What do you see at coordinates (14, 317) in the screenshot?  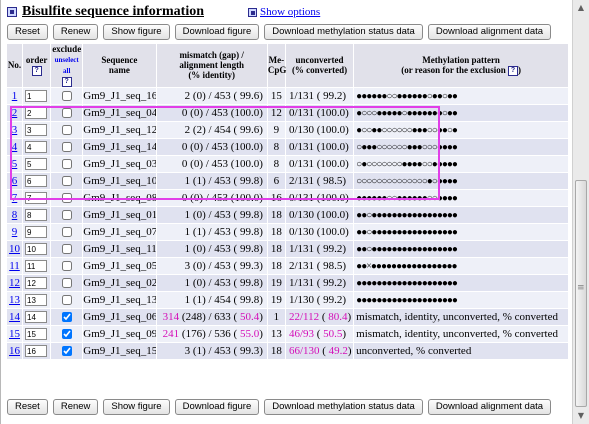 I see `row-number-link: 14` at bounding box center [14, 317].